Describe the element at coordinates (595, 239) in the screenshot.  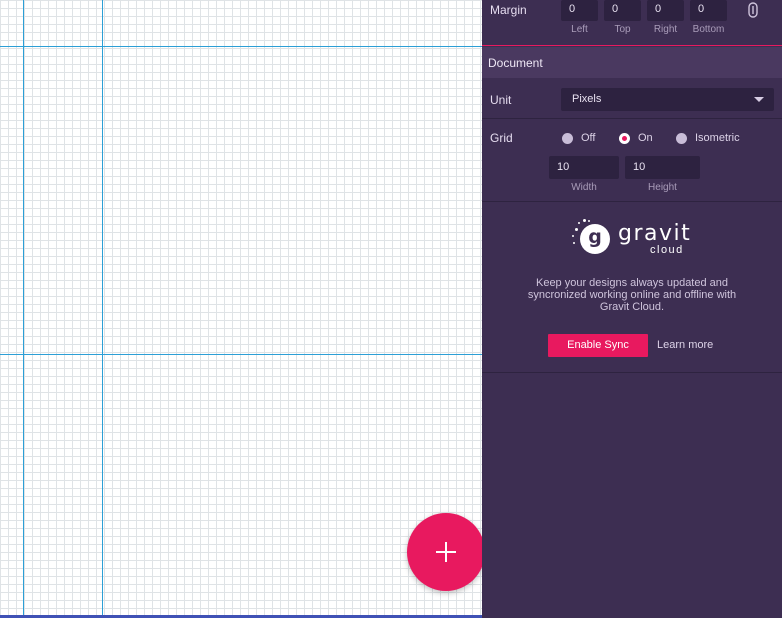
I see `gravit-g-icon: g` at that location.